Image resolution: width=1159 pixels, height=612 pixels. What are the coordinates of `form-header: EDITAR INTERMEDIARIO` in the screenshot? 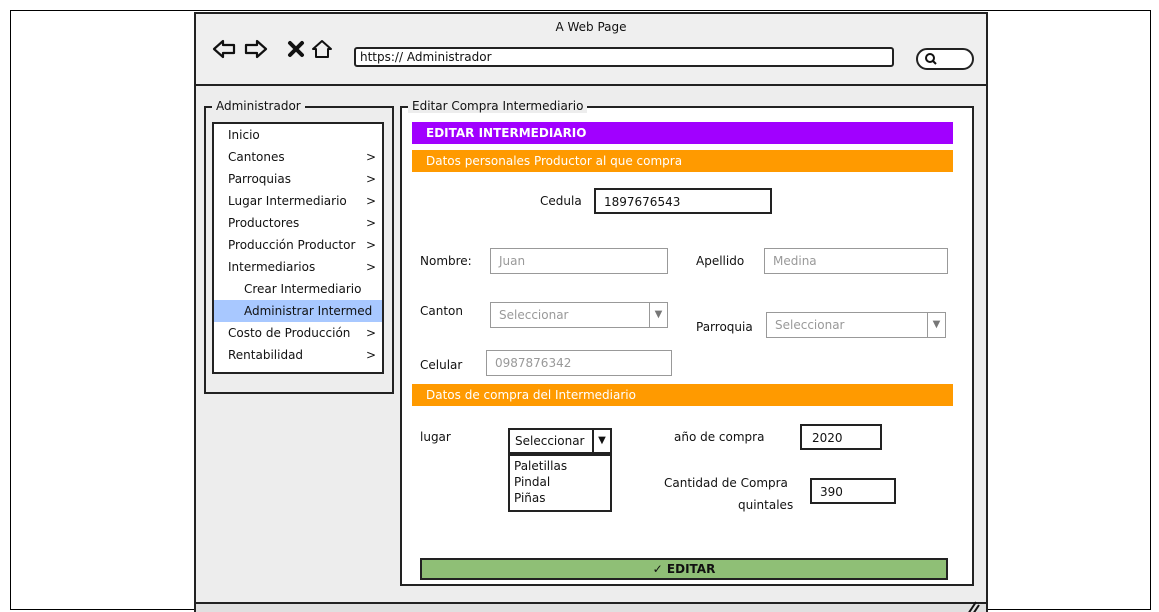 It's located at (682, 133).